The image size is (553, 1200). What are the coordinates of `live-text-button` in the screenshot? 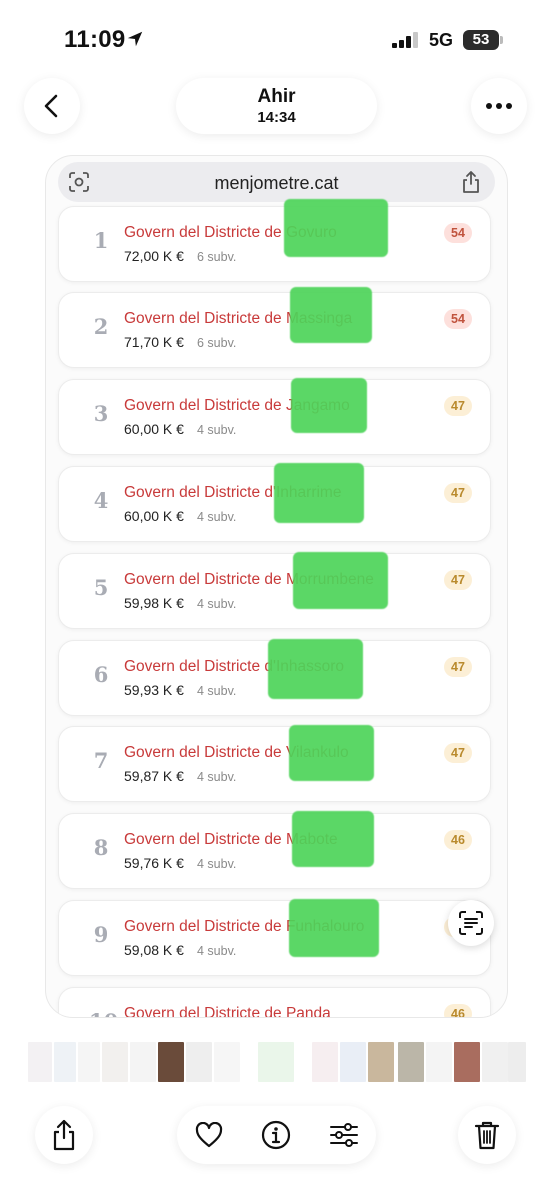 It's located at (471, 923).